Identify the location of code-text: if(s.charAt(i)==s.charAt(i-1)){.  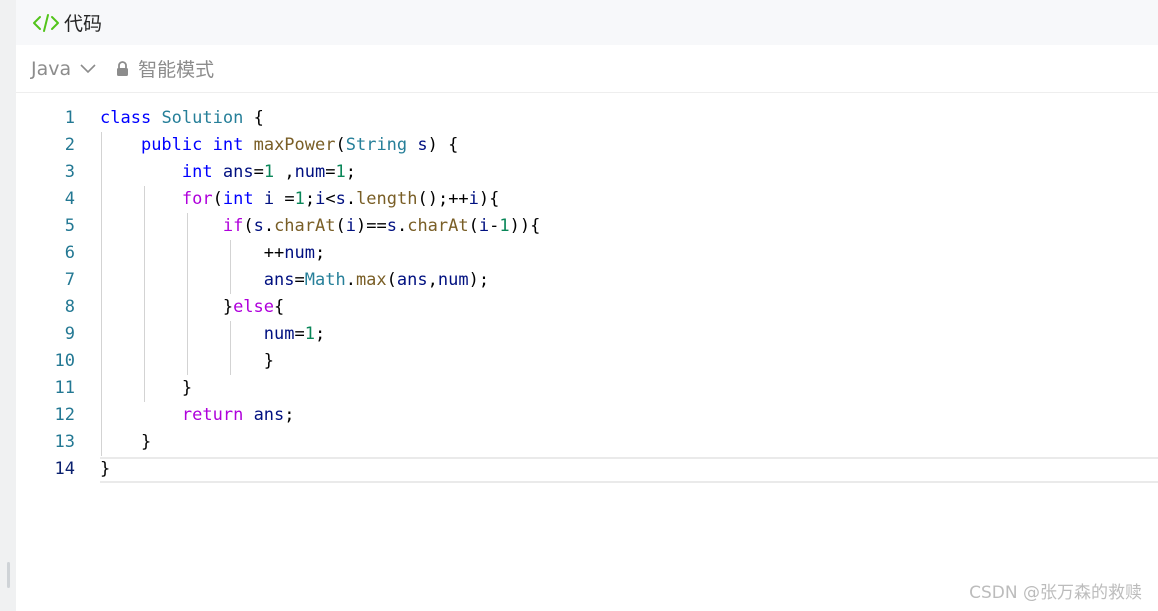
(320, 226).